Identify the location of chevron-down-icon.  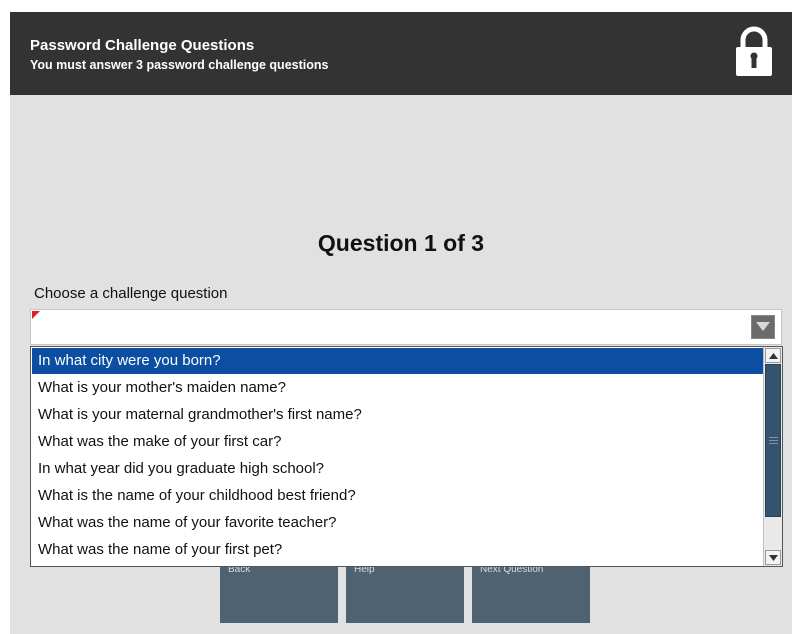
(763, 326).